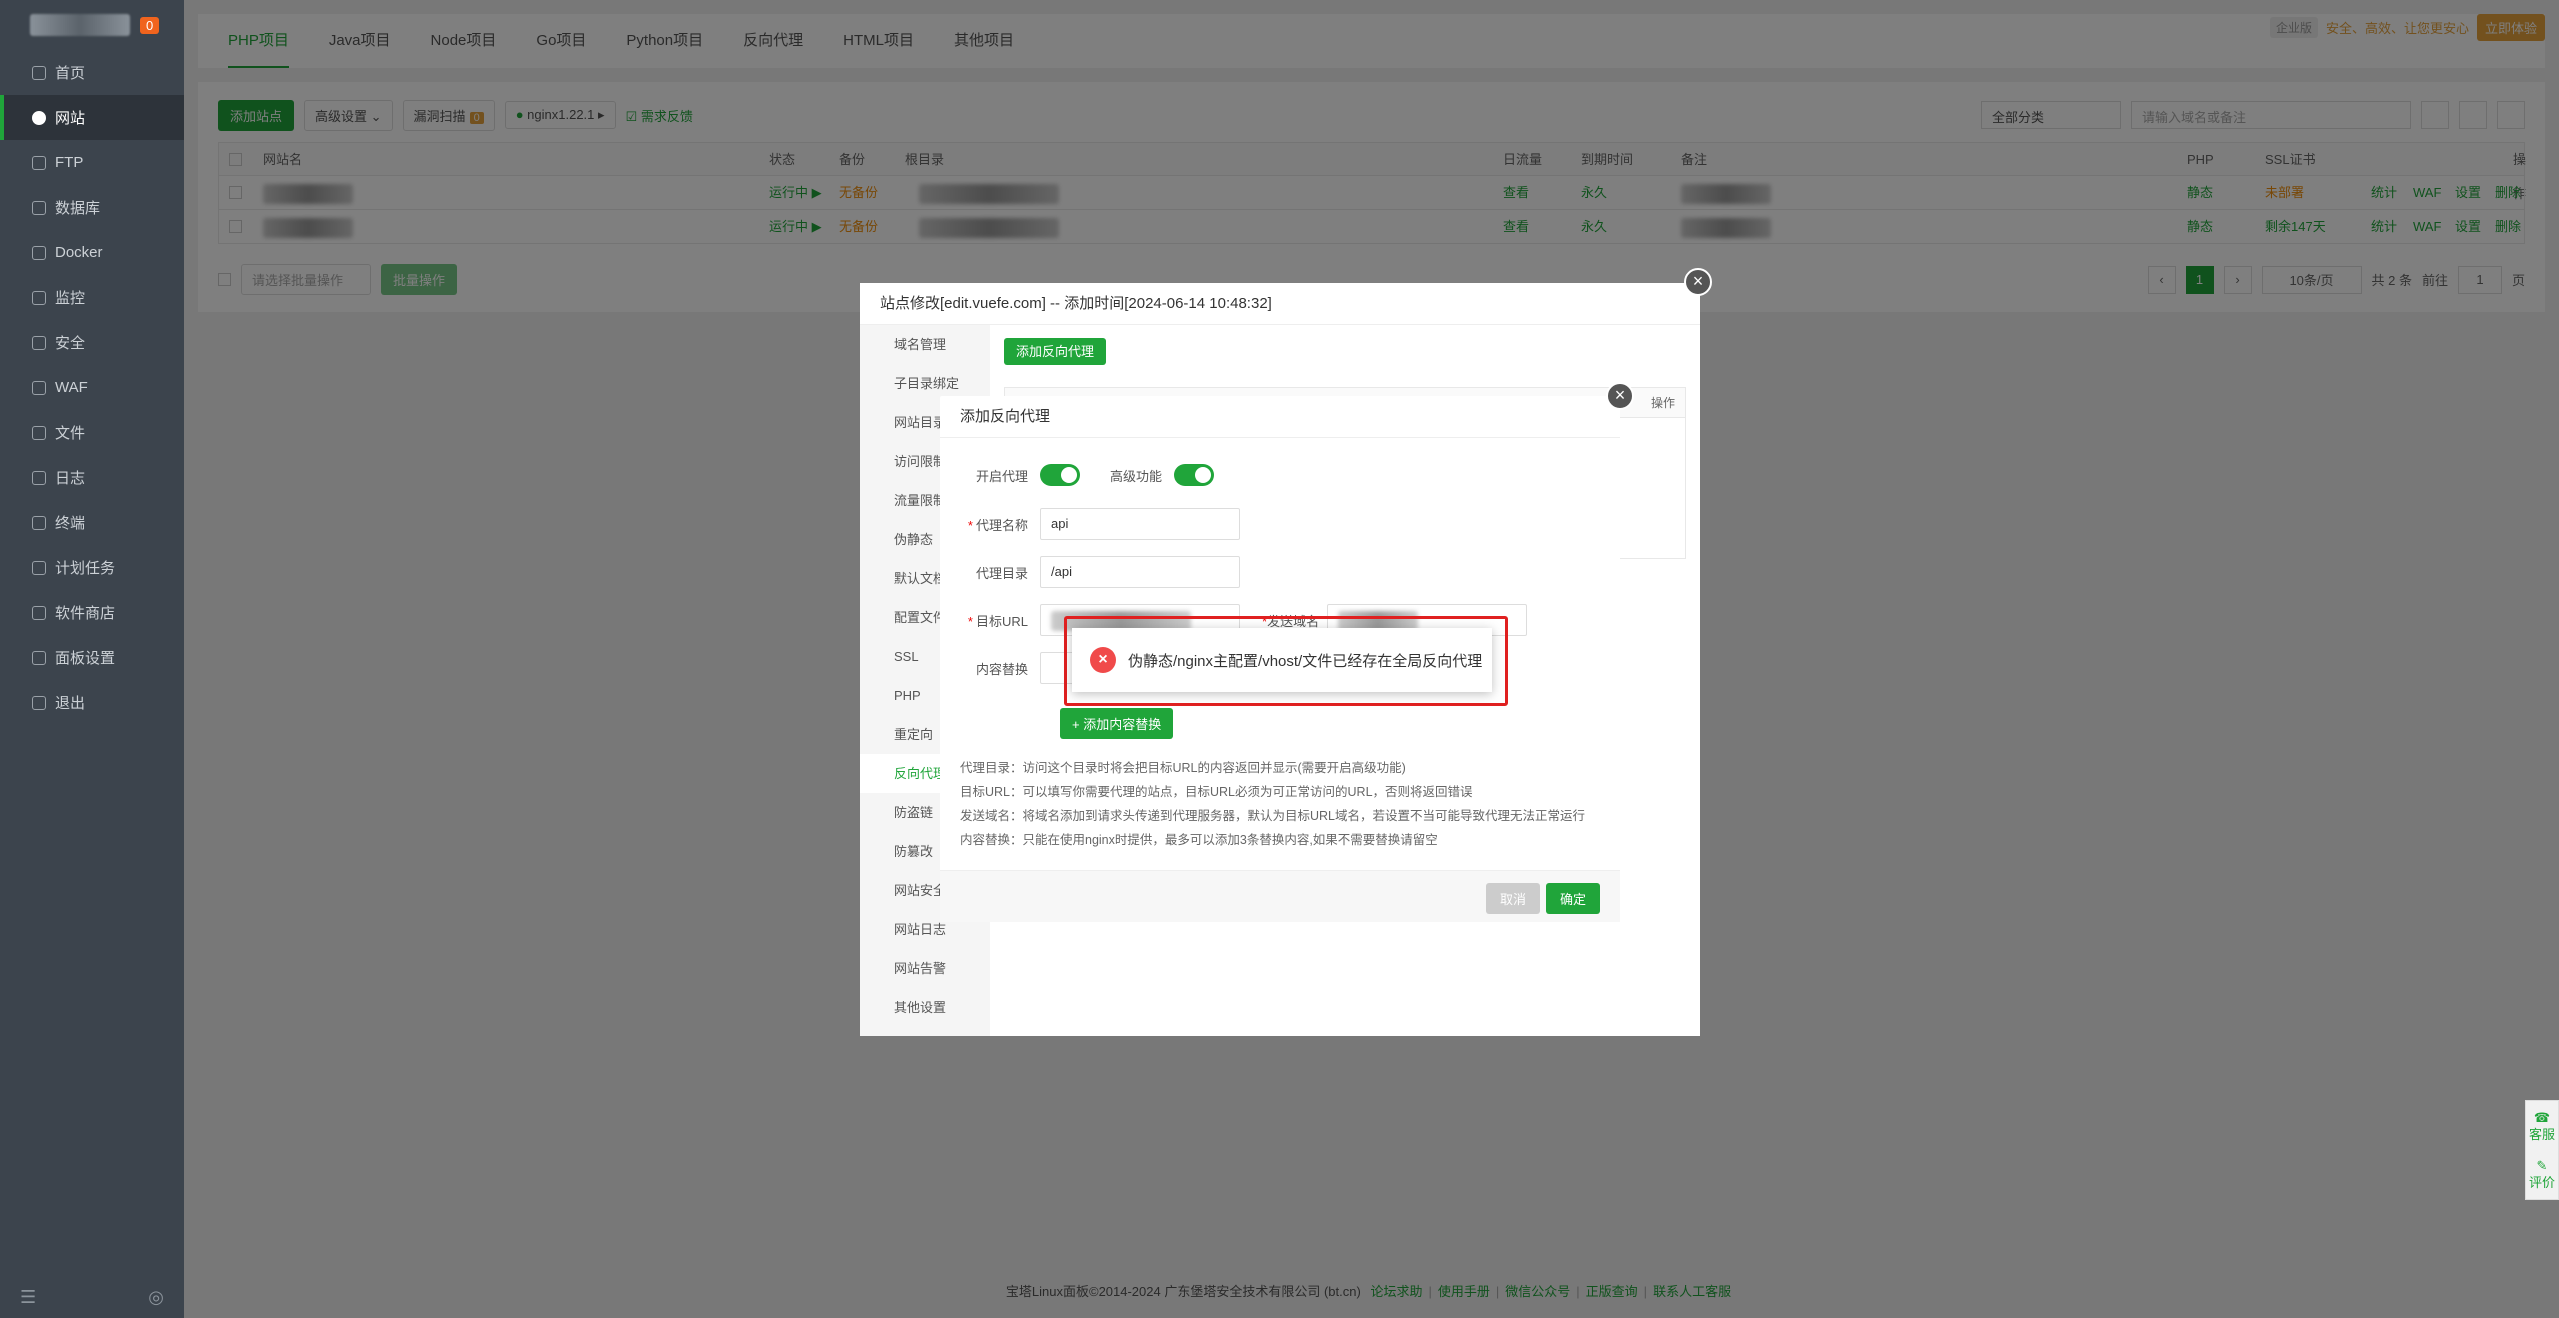 Image resolution: width=2559 pixels, height=1318 pixels. What do you see at coordinates (92, 702) in the screenshot?
I see `sidebar-item-14: 退出` at bounding box center [92, 702].